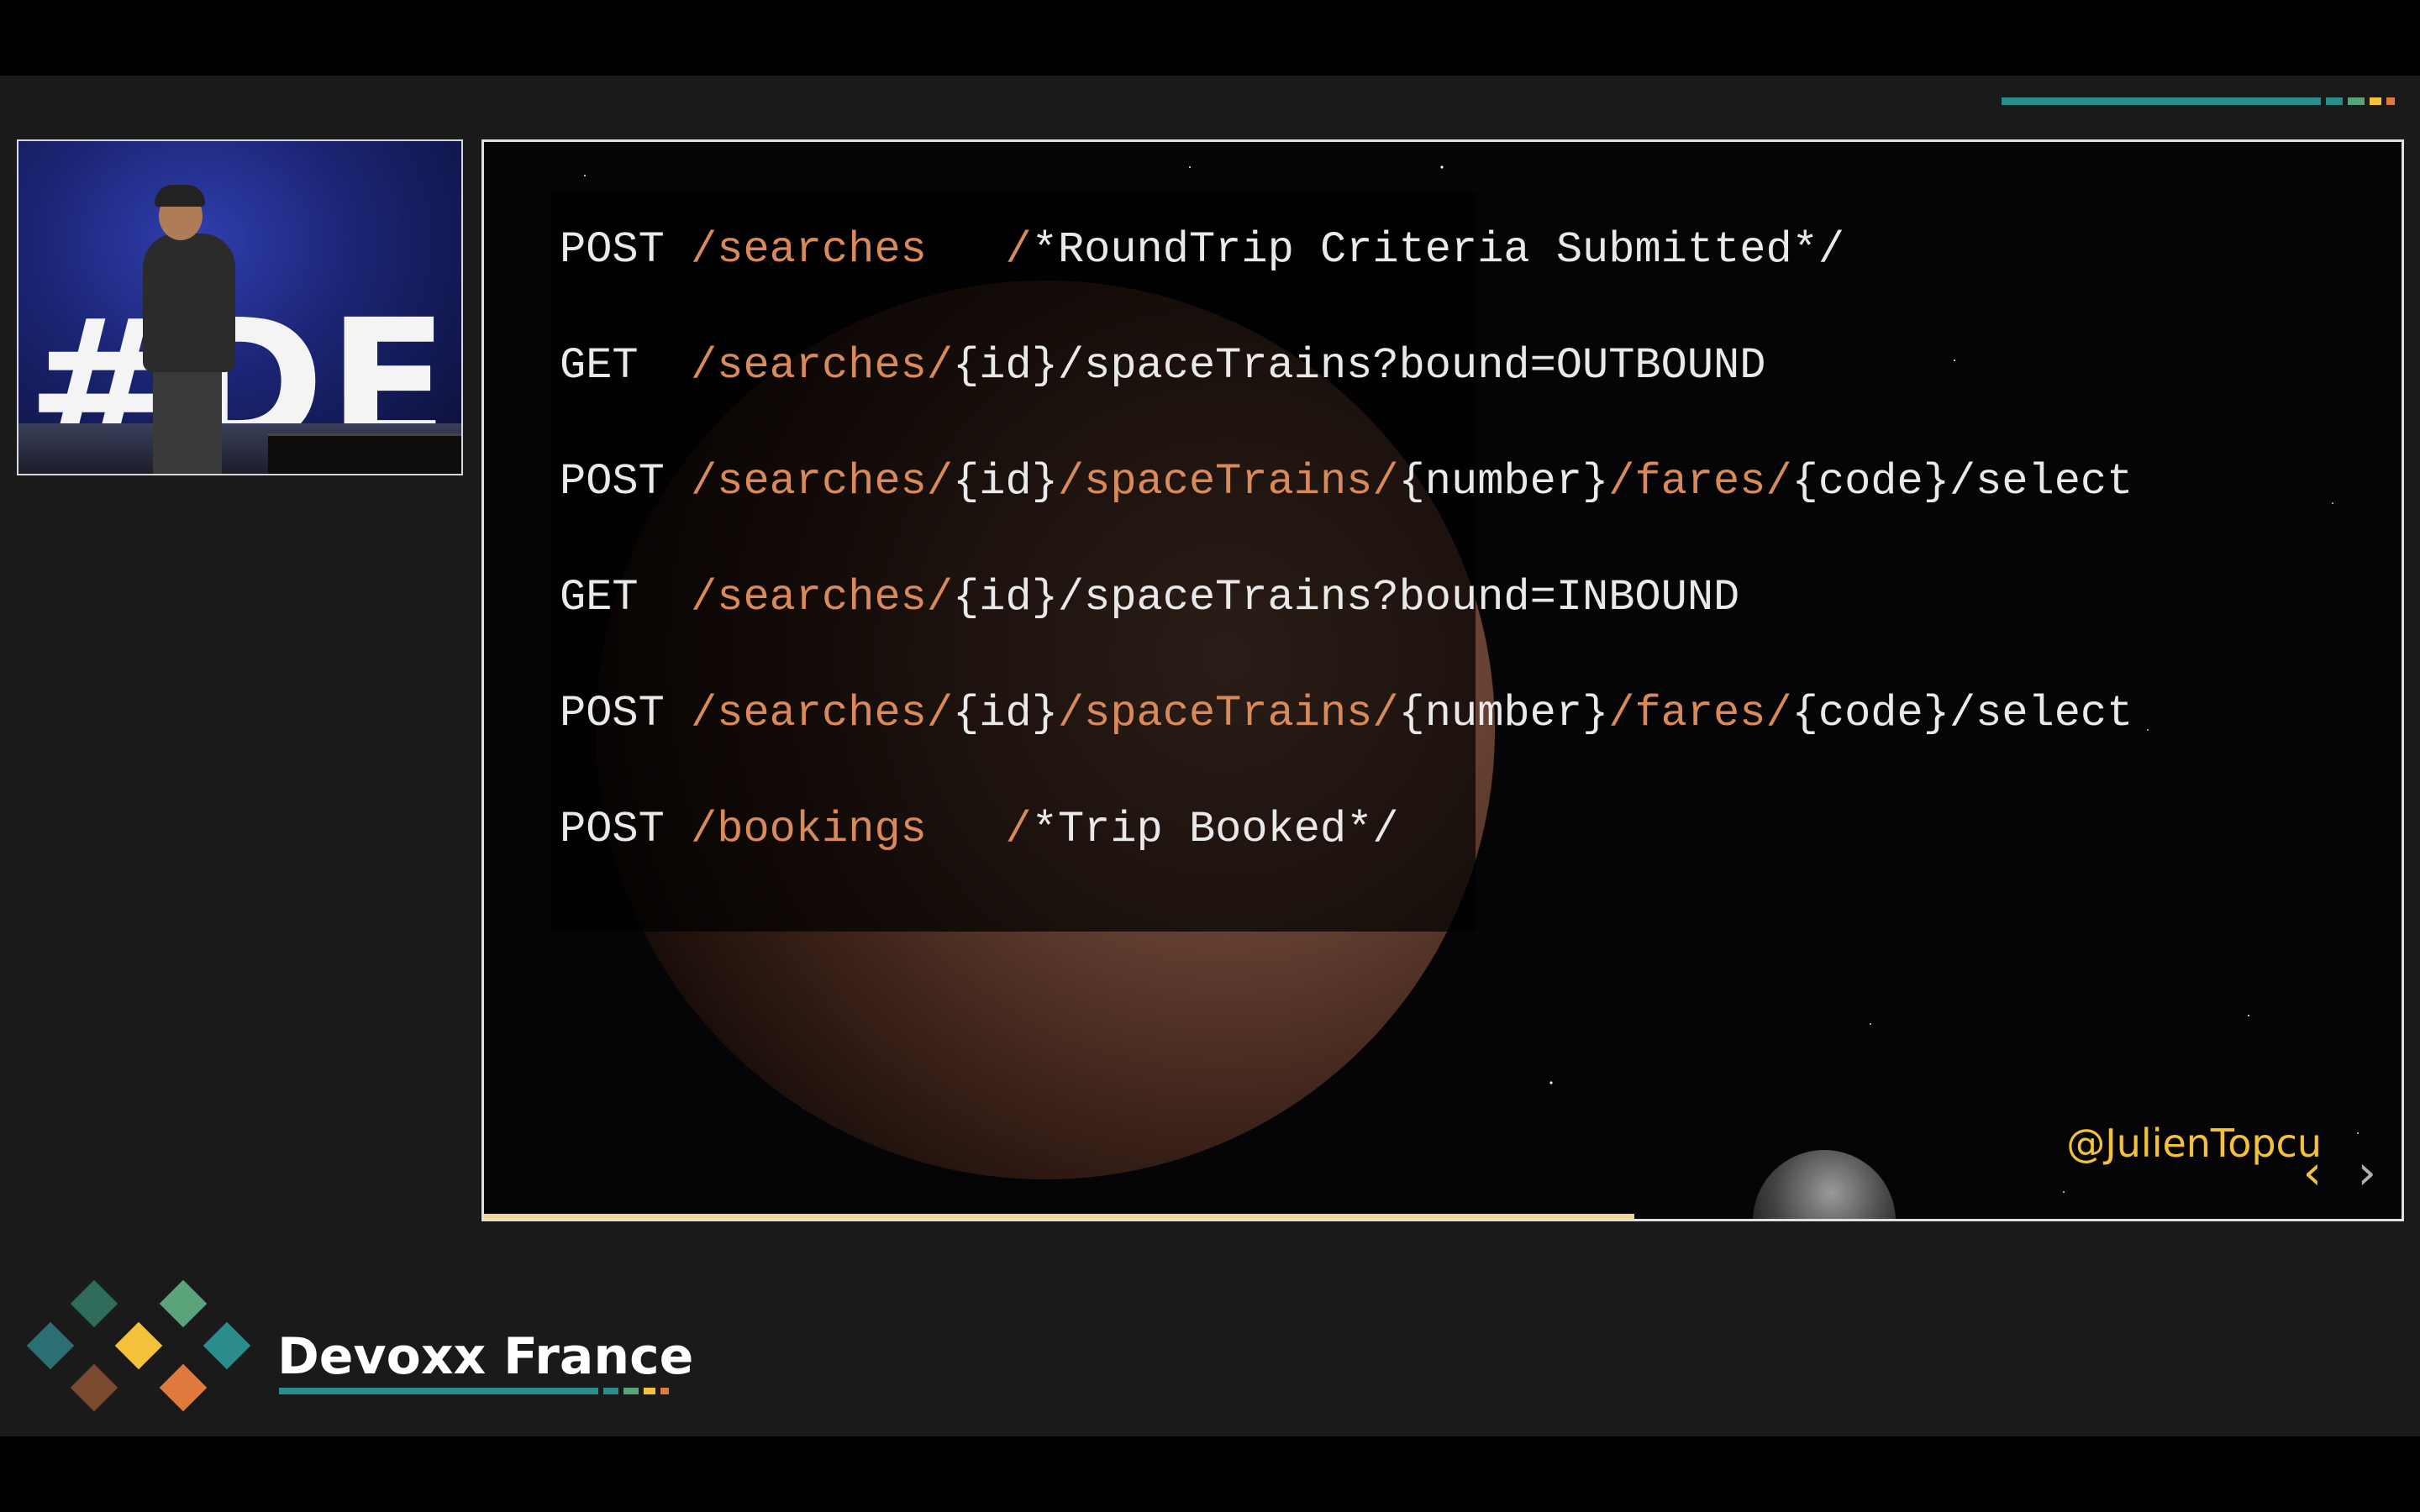  I want to click on speaker-video: #DE, so click(240, 307).